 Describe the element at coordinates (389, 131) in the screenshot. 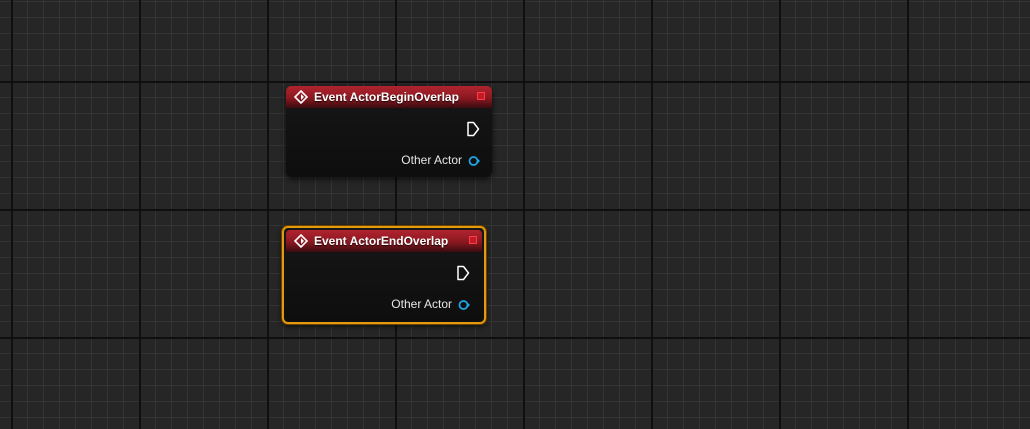

I see `event-actor-begin-overlap-node: Event ActorBeginOverlap Other Actor` at that location.